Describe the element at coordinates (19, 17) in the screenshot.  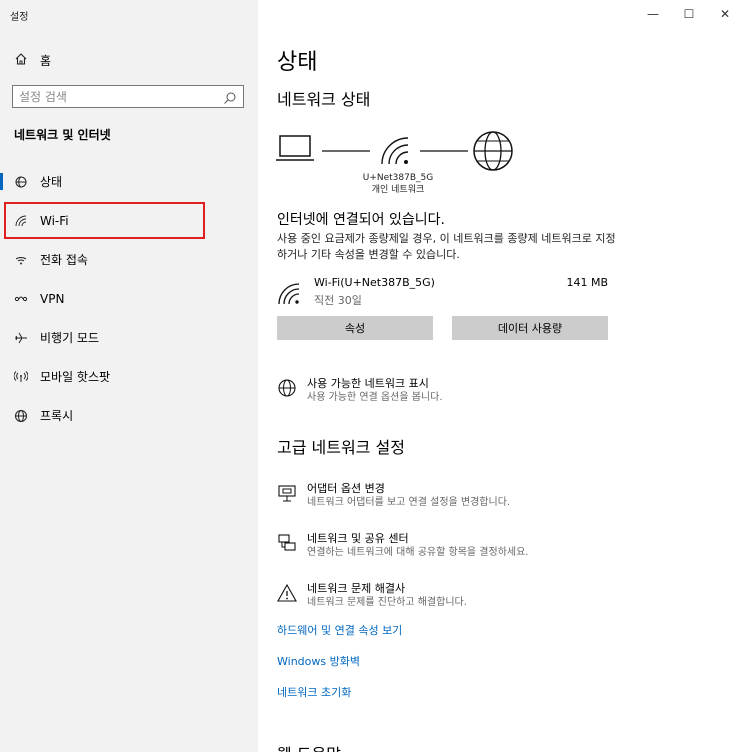
I see `app-title: 설정` at that location.